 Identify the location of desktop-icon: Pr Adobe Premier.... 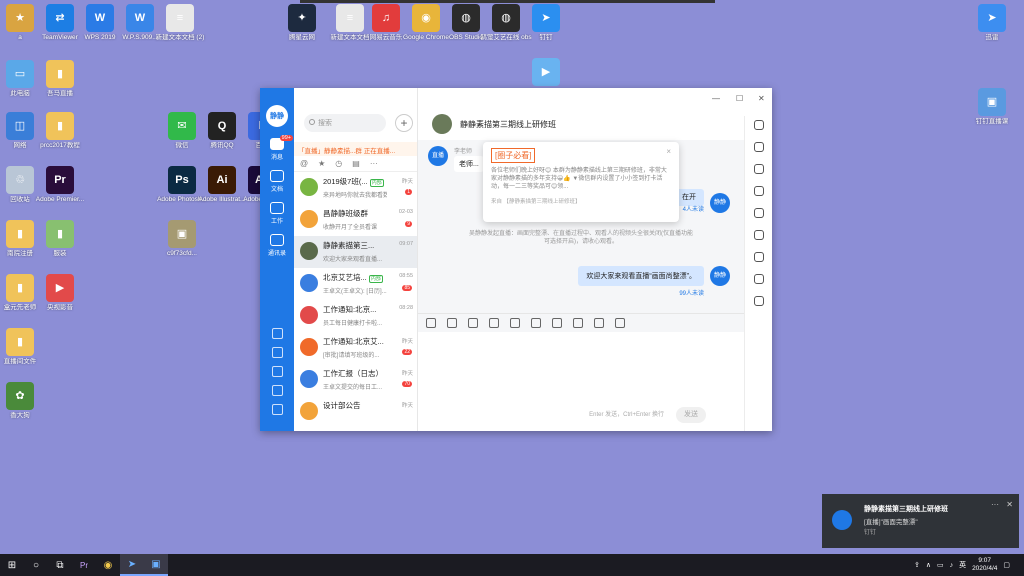
(60, 185).